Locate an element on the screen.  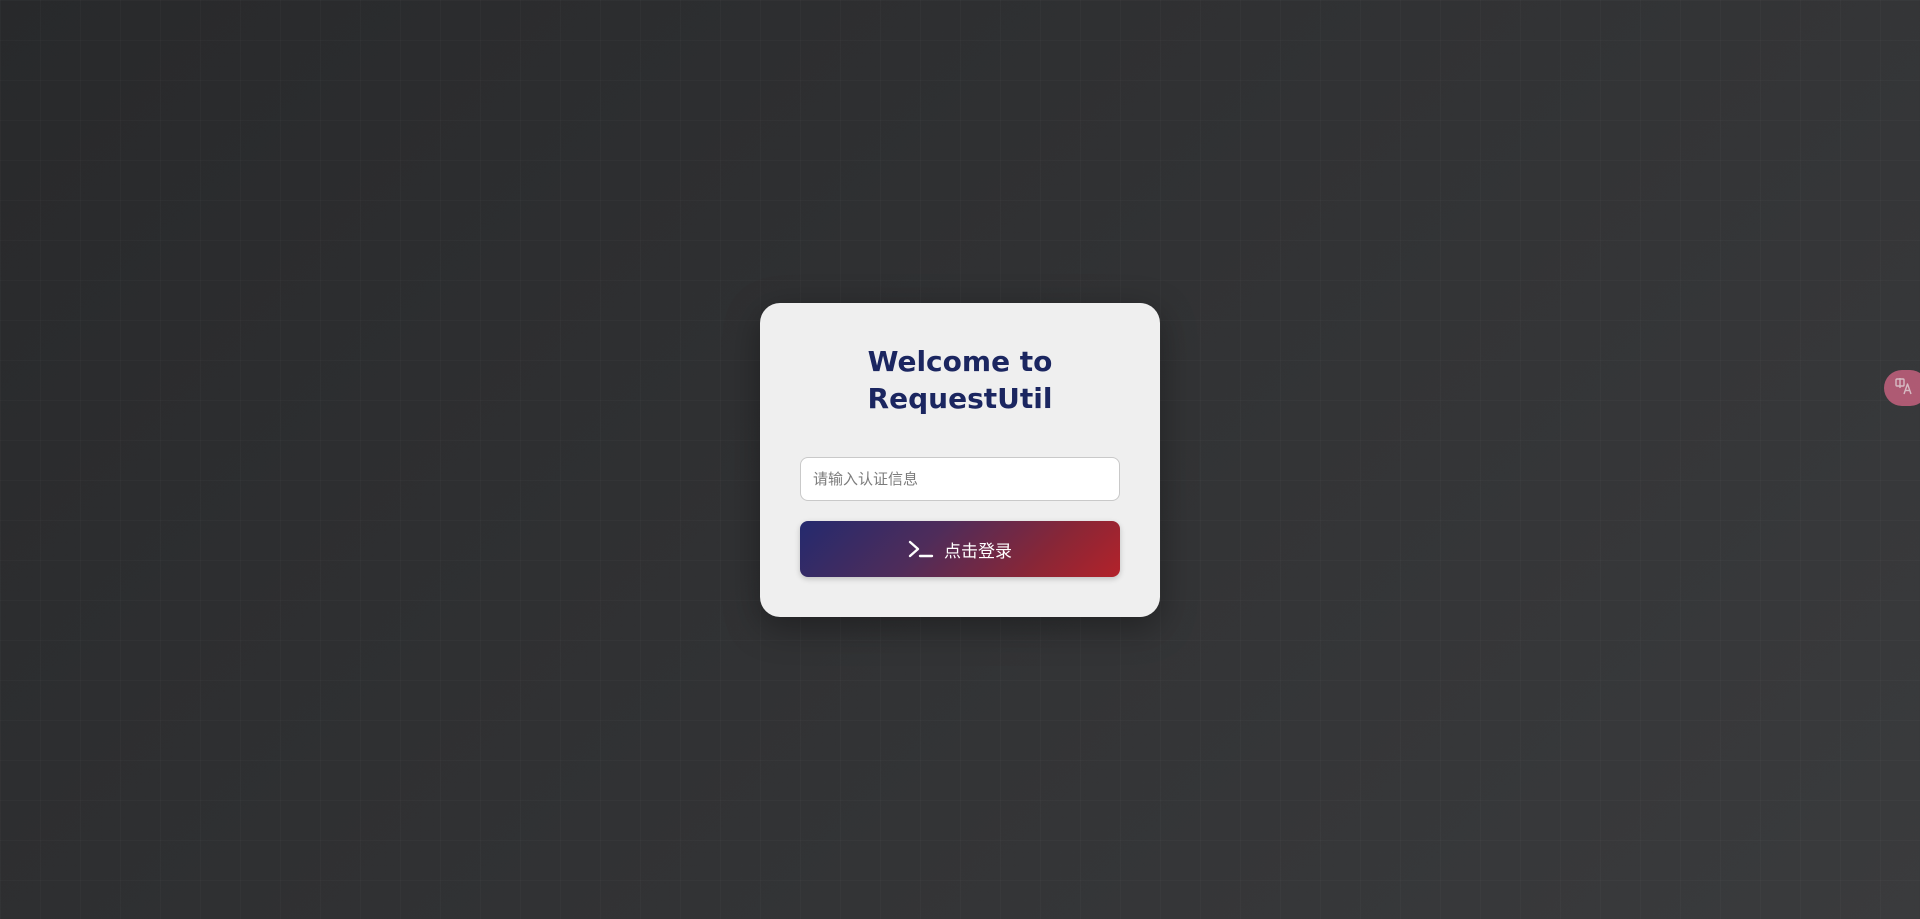
login-card: Welcome to RequestUtil 点击登录 is located at coordinates (960, 460).